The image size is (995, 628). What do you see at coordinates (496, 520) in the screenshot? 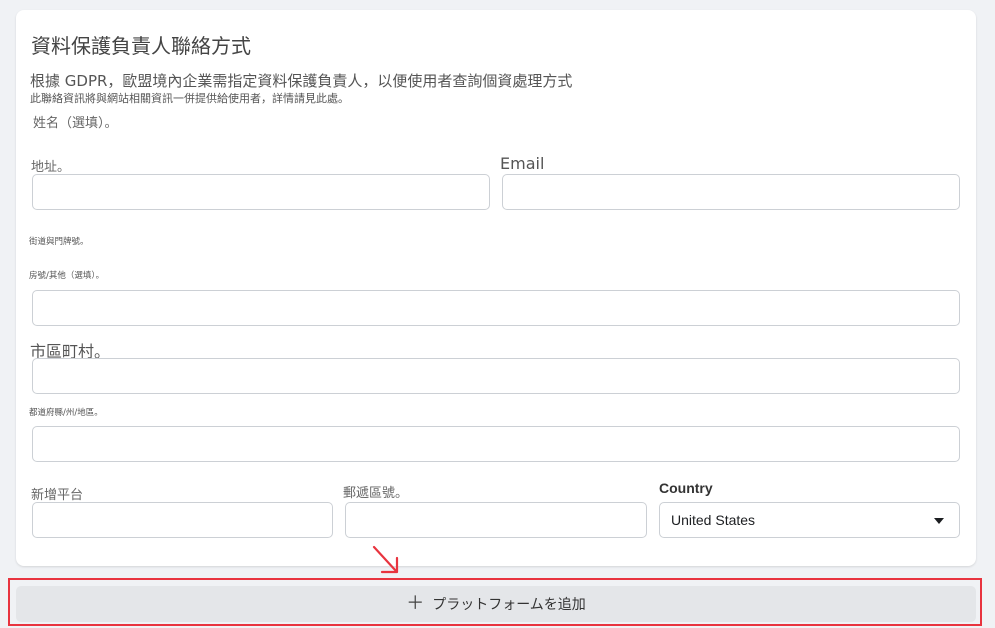
I see `zip-input` at bounding box center [496, 520].